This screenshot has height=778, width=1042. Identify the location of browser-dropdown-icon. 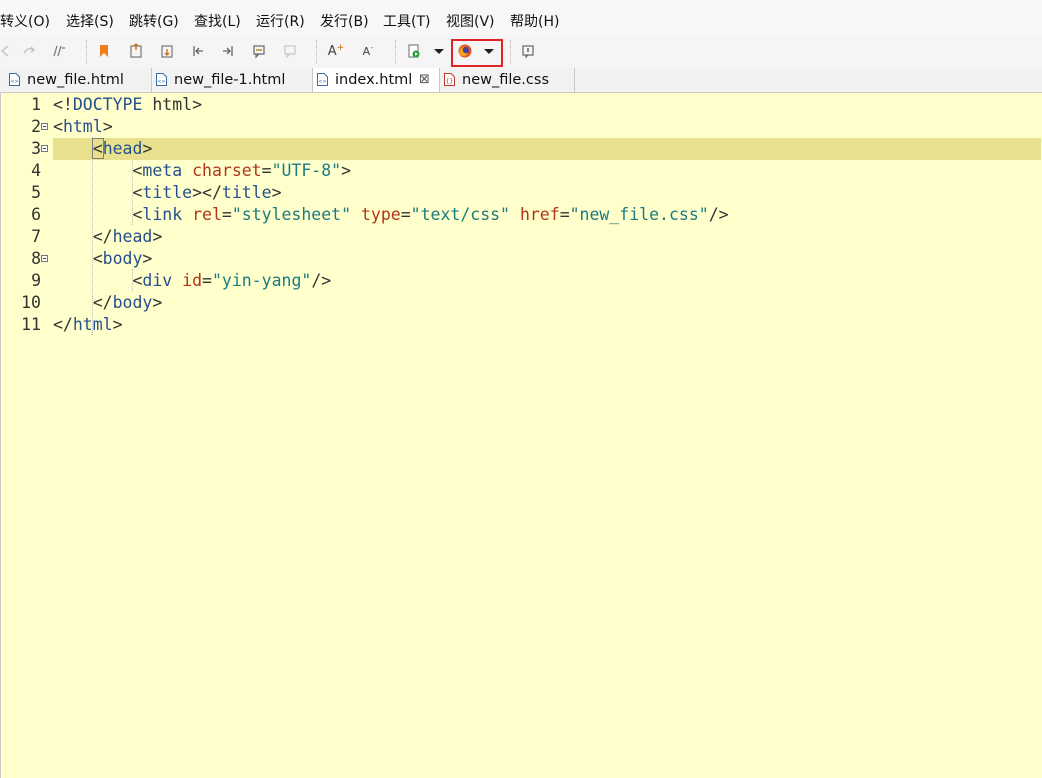
(489, 51).